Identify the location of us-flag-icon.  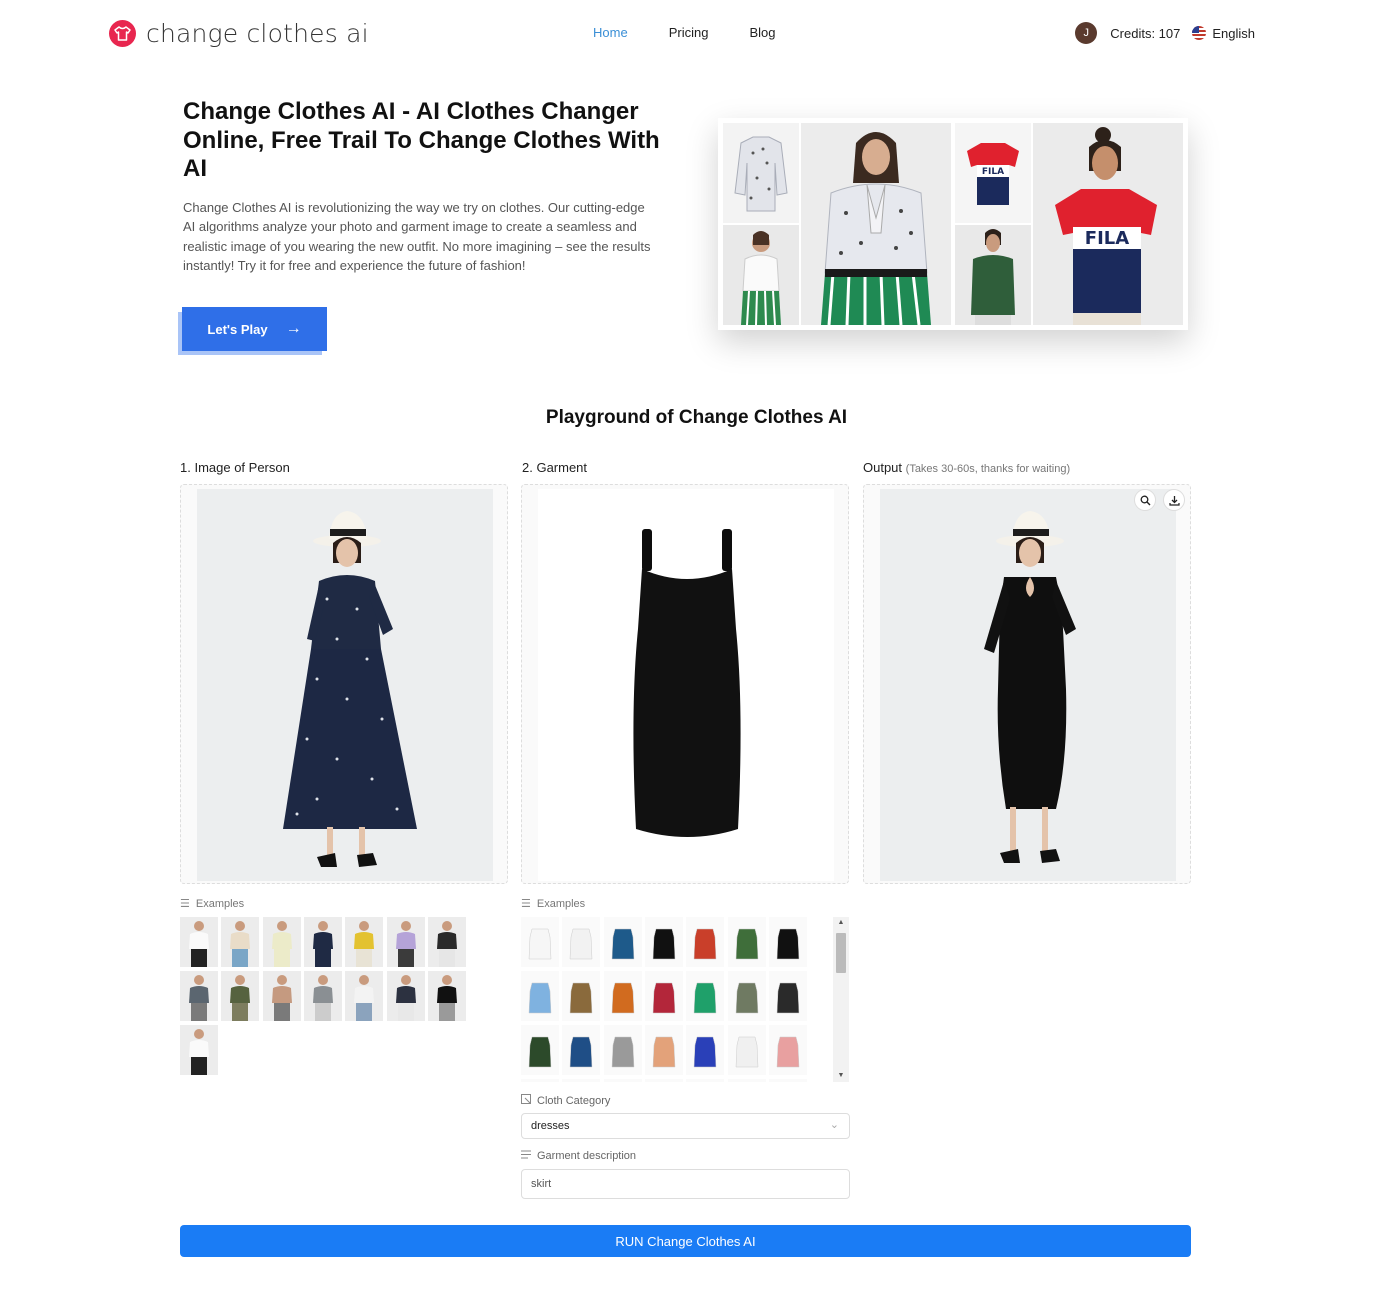
(1199, 33).